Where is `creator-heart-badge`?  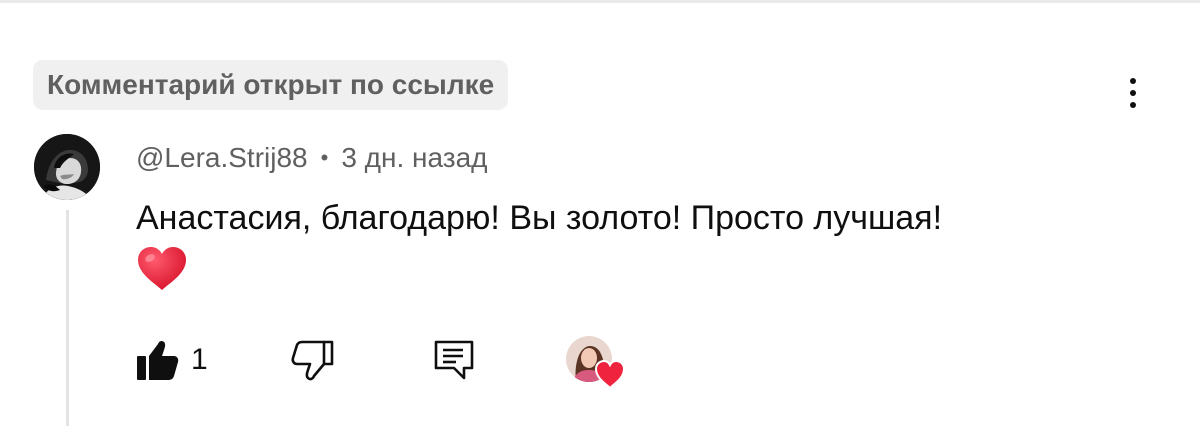 creator-heart-badge is located at coordinates (596, 364).